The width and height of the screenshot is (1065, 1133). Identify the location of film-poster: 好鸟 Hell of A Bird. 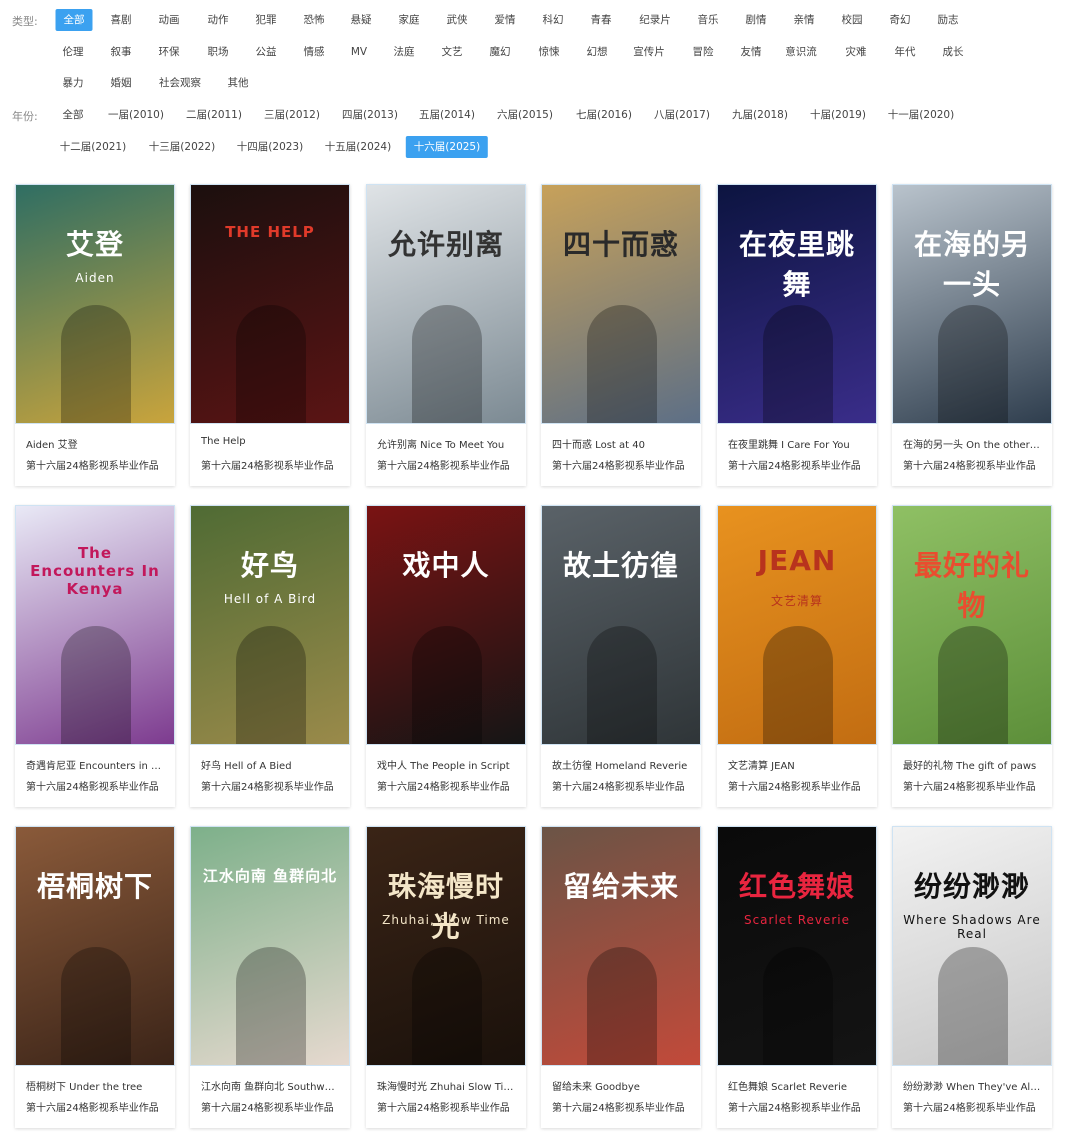
(270, 625).